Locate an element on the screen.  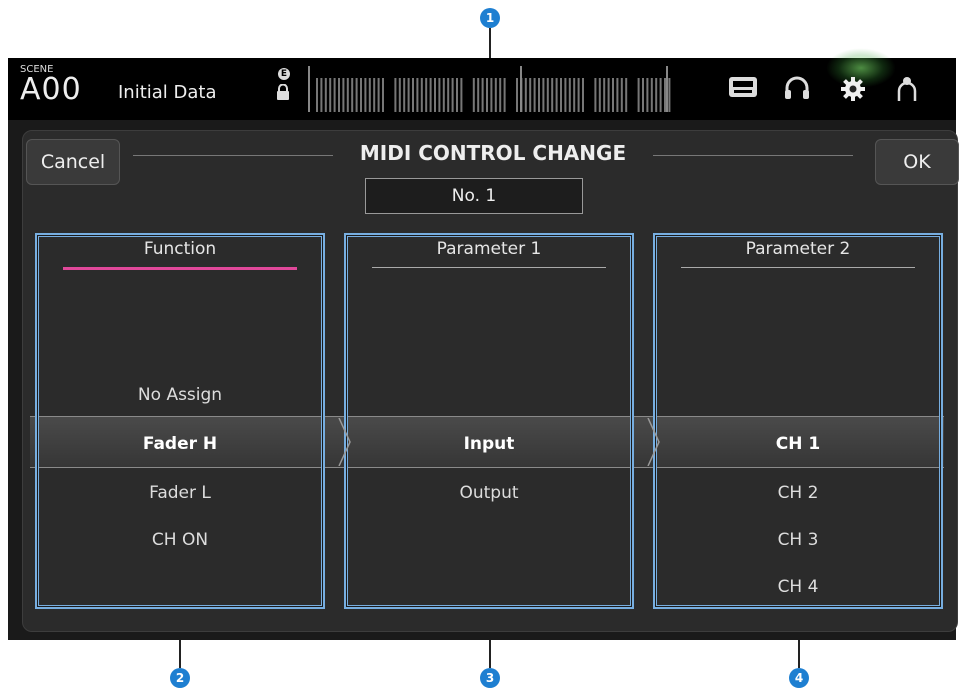
parameter-1-item-output: Output is located at coordinates (489, 493).